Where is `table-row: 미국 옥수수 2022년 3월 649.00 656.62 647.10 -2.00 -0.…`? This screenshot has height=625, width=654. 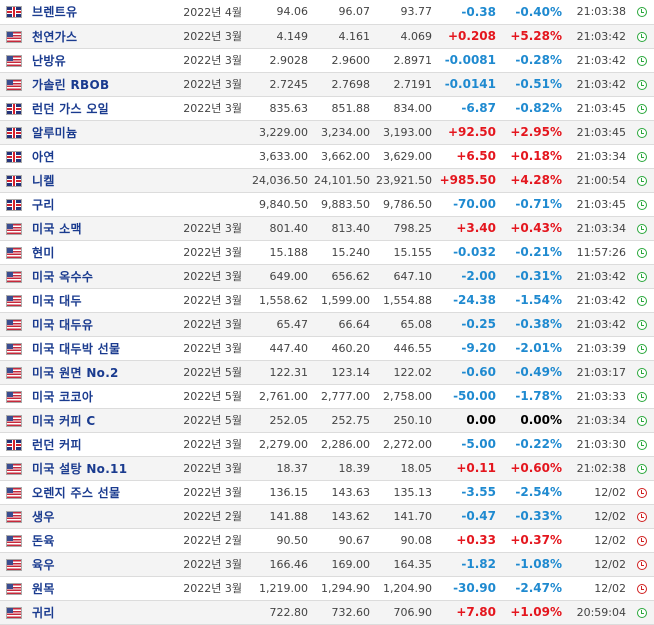
table-row: 미국 옥수수 2022년 3월 649.00 656.62 647.10 -2.00 -0.… is located at coordinates (327, 276).